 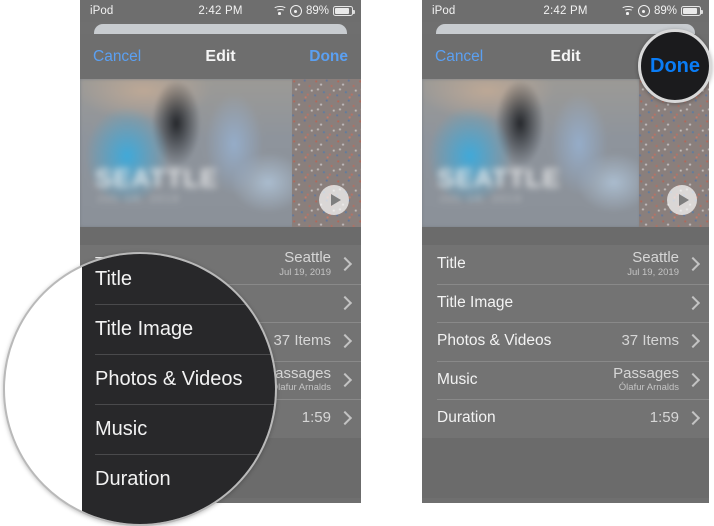 What do you see at coordinates (220, 56) in the screenshot?
I see `nav-bar-left: Cancel Edit Done` at bounding box center [220, 56].